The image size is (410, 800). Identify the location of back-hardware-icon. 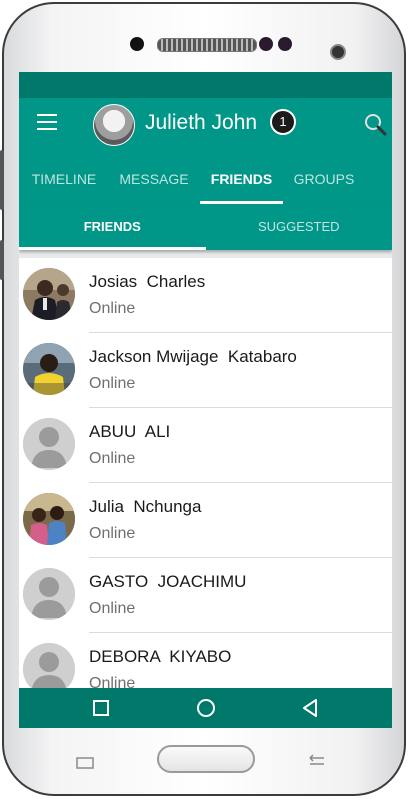
(316, 761).